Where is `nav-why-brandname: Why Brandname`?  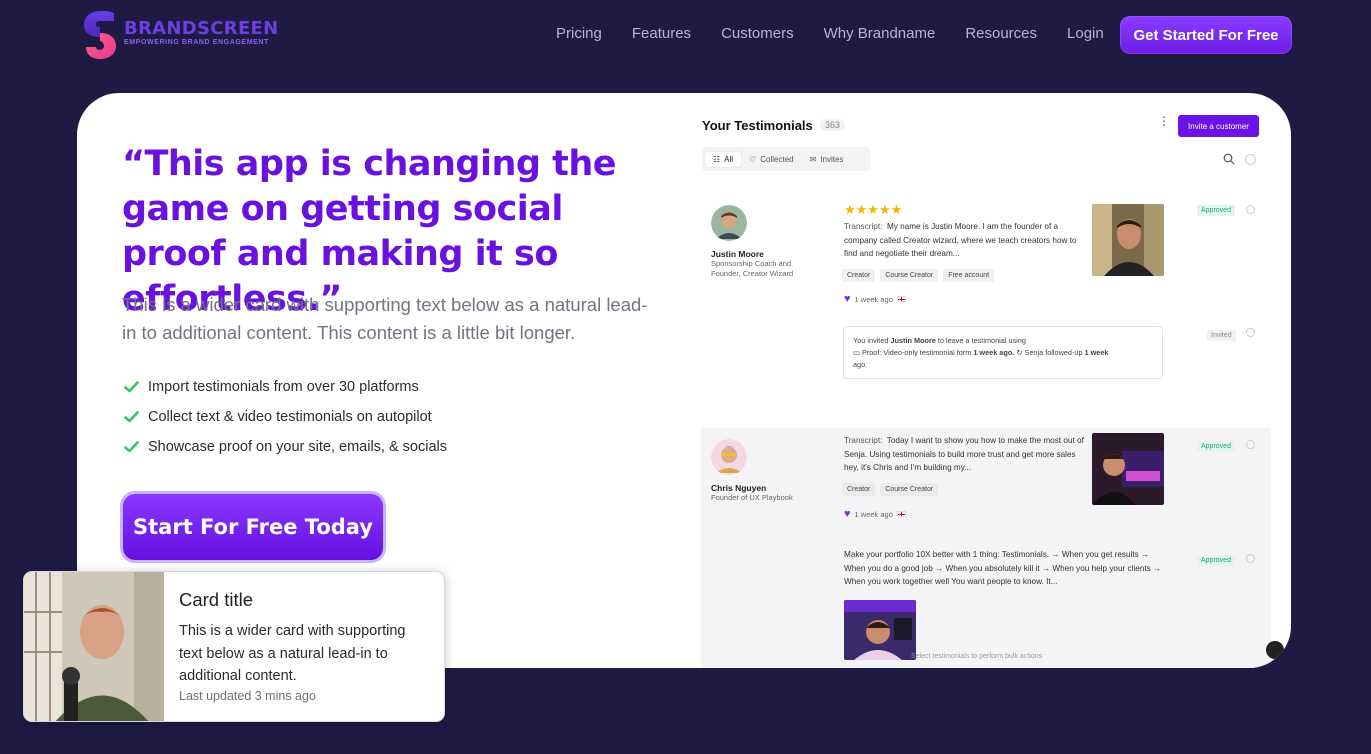 nav-why-brandname: Why Brandname is located at coordinates (880, 33).